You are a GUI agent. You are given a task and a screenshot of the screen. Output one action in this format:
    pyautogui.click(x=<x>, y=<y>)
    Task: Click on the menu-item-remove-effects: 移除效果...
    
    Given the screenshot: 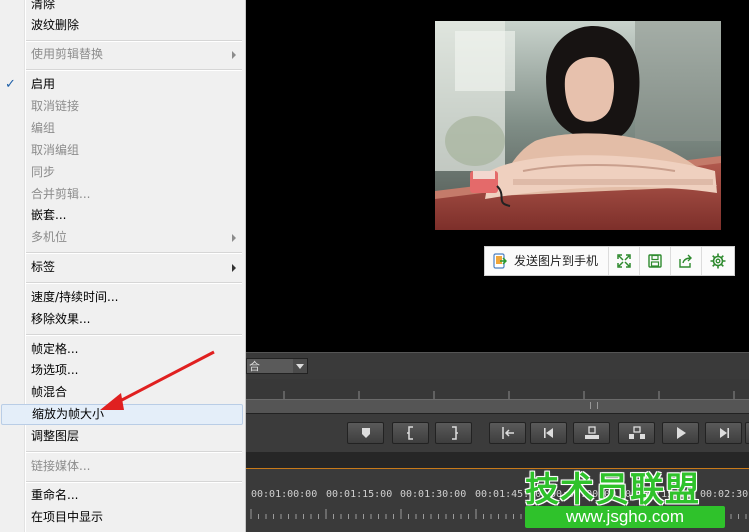 What is the action you would take?
    pyautogui.click(x=122, y=319)
    